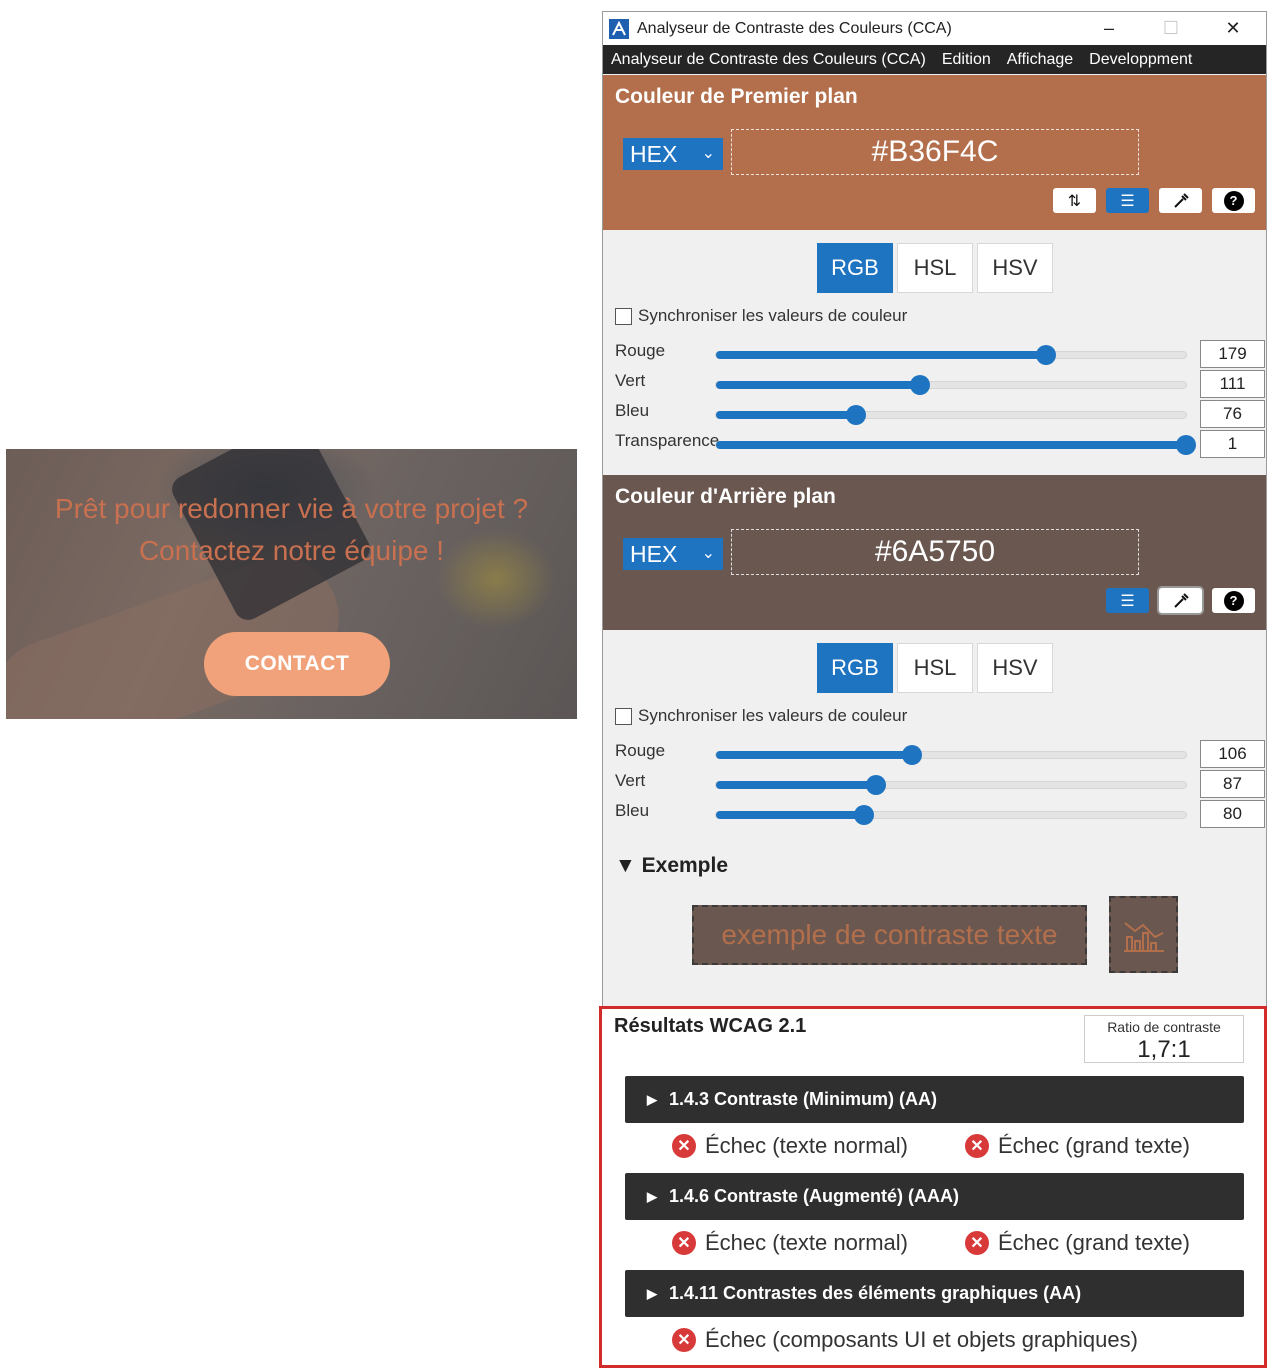  I want to click on slider-label: Vert, so click(630, 380).